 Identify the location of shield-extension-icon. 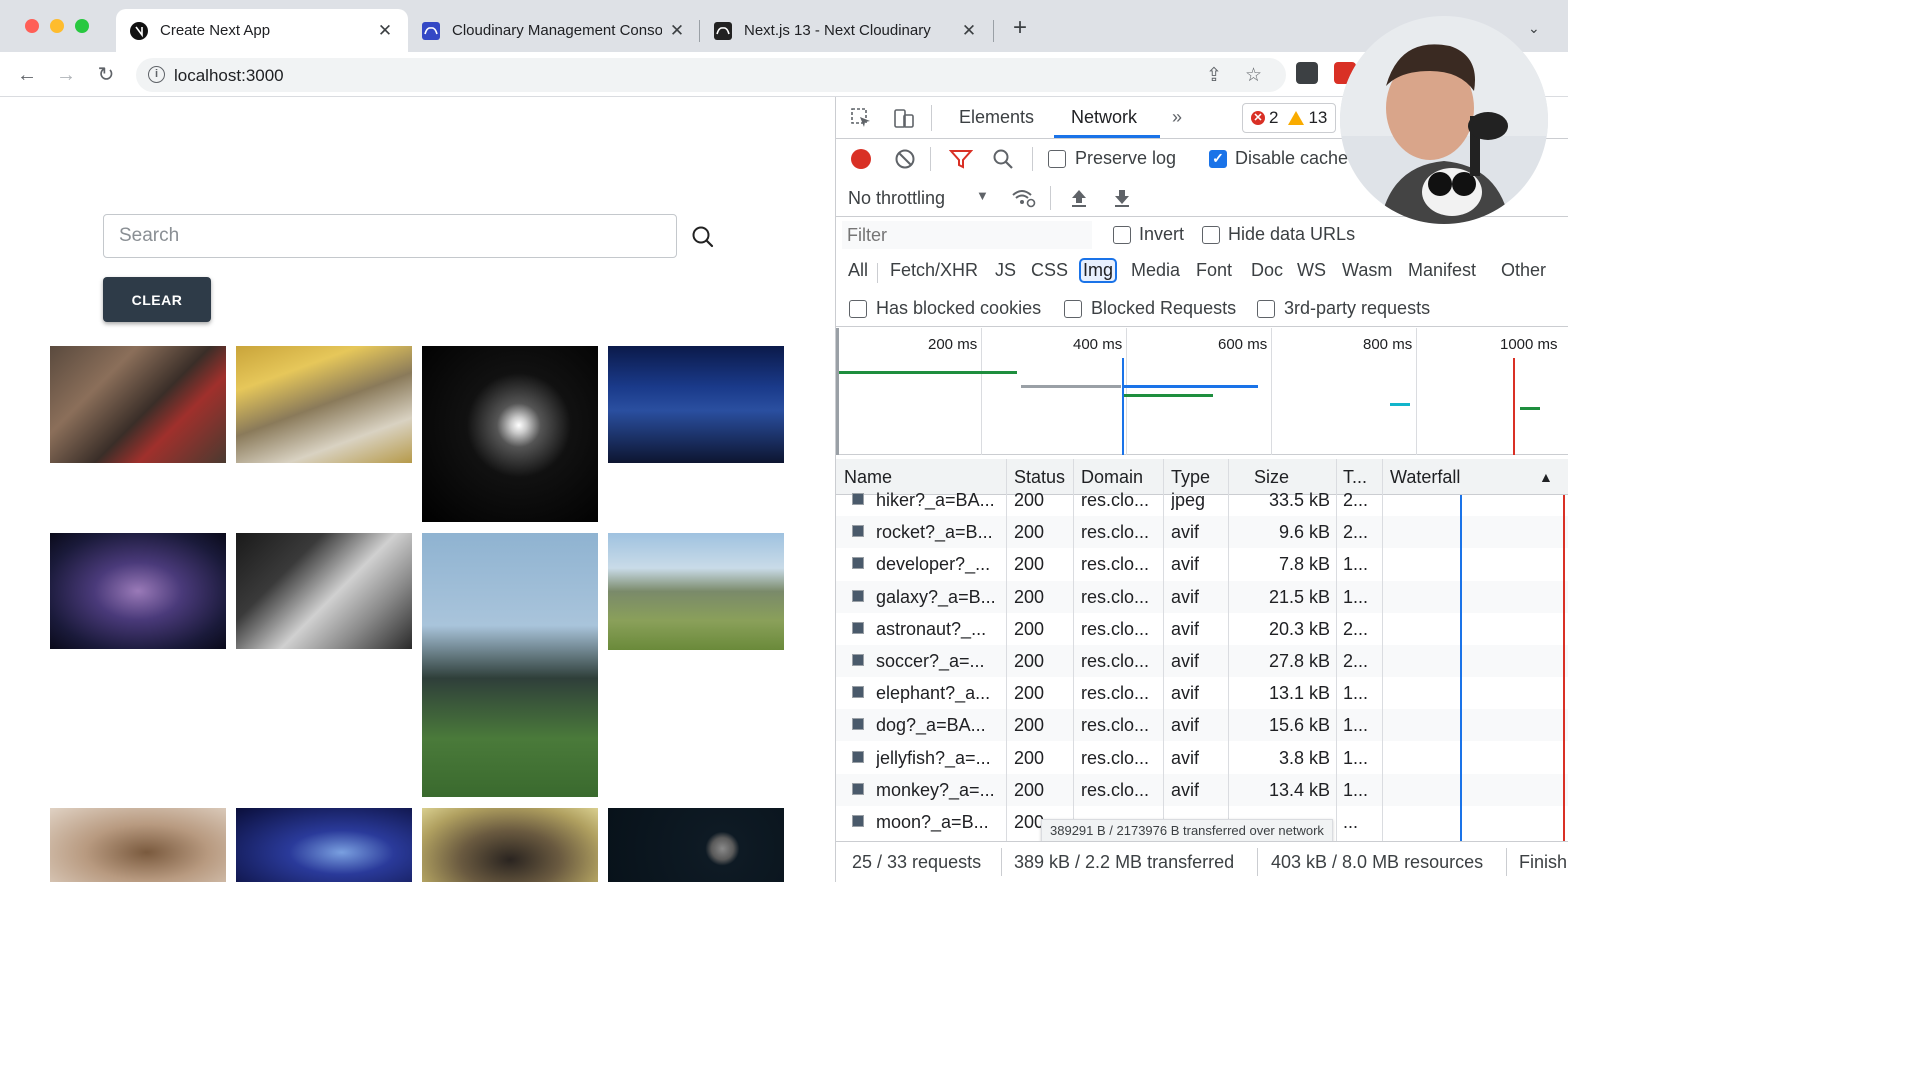
(1307, 73).